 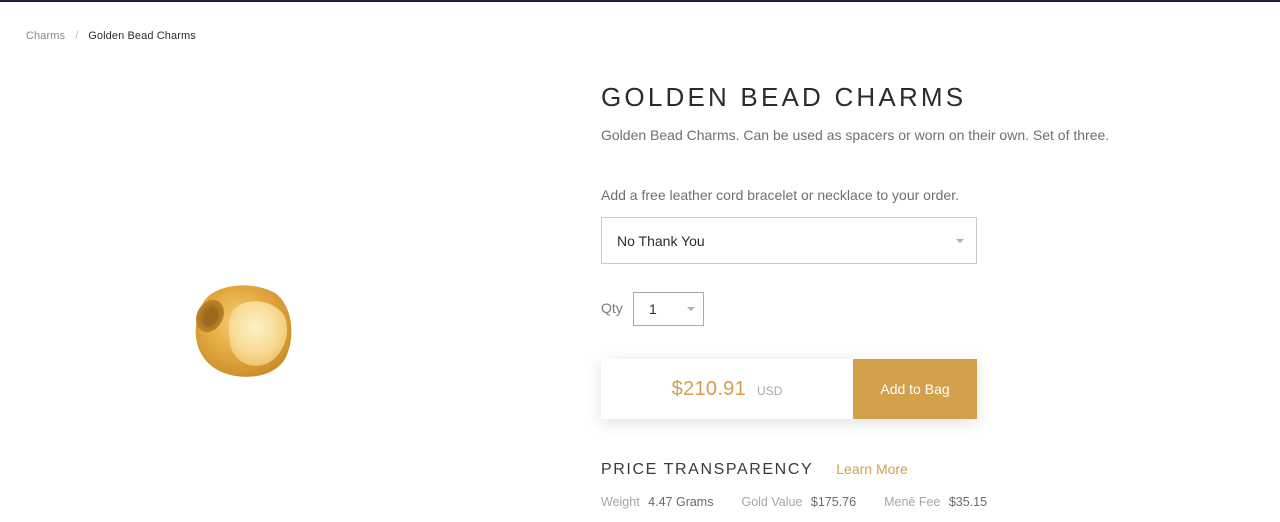 I want to click on price-transparency-title: PRICE TRANSPARENCY, so click(x=707, y=469).